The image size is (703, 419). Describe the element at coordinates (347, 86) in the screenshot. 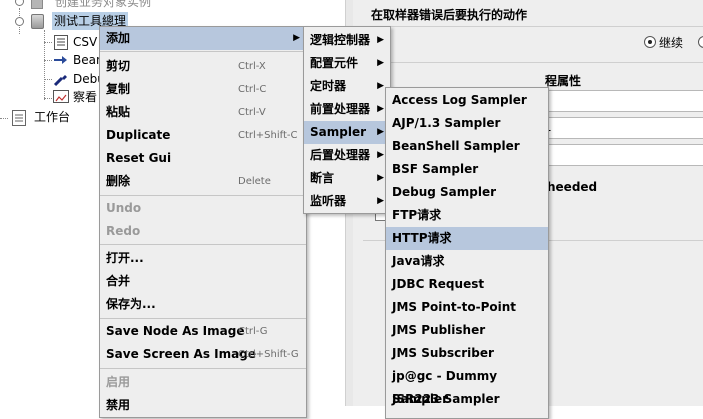

I see `menu-item-timer: 定时器 ▶` at that location.